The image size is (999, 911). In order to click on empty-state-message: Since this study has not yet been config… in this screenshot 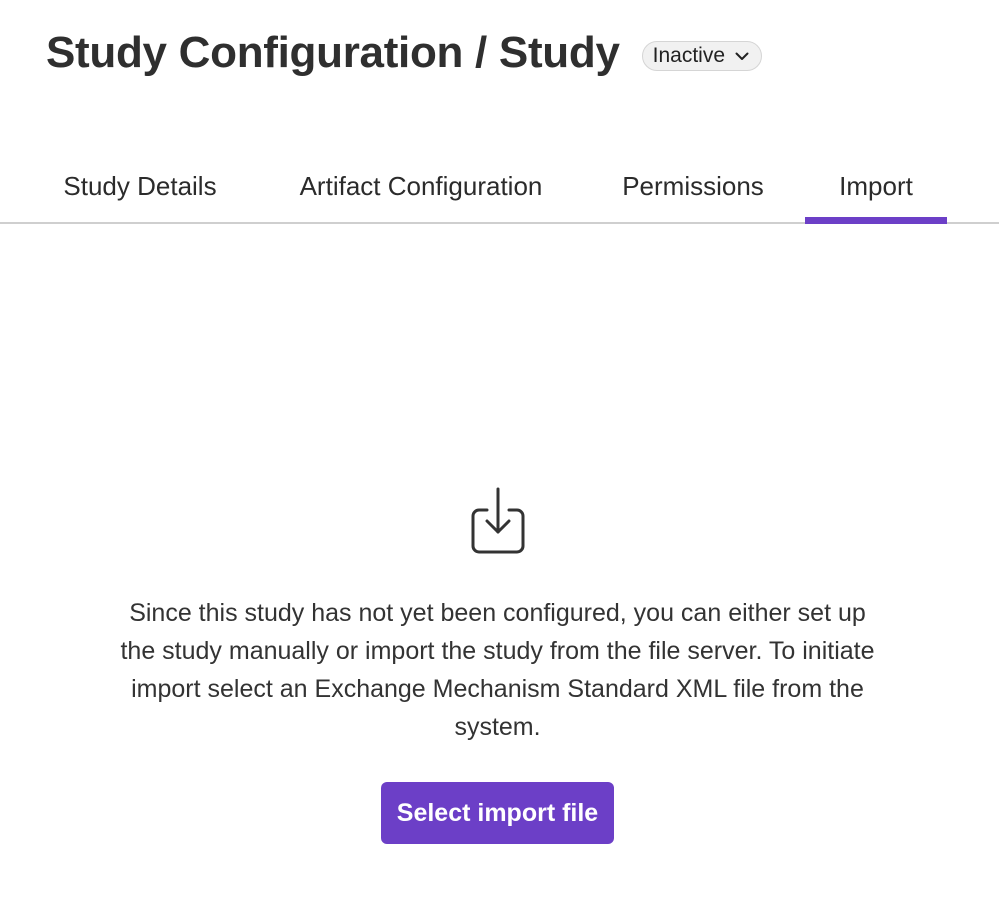, I will do `click(497, 670)`.